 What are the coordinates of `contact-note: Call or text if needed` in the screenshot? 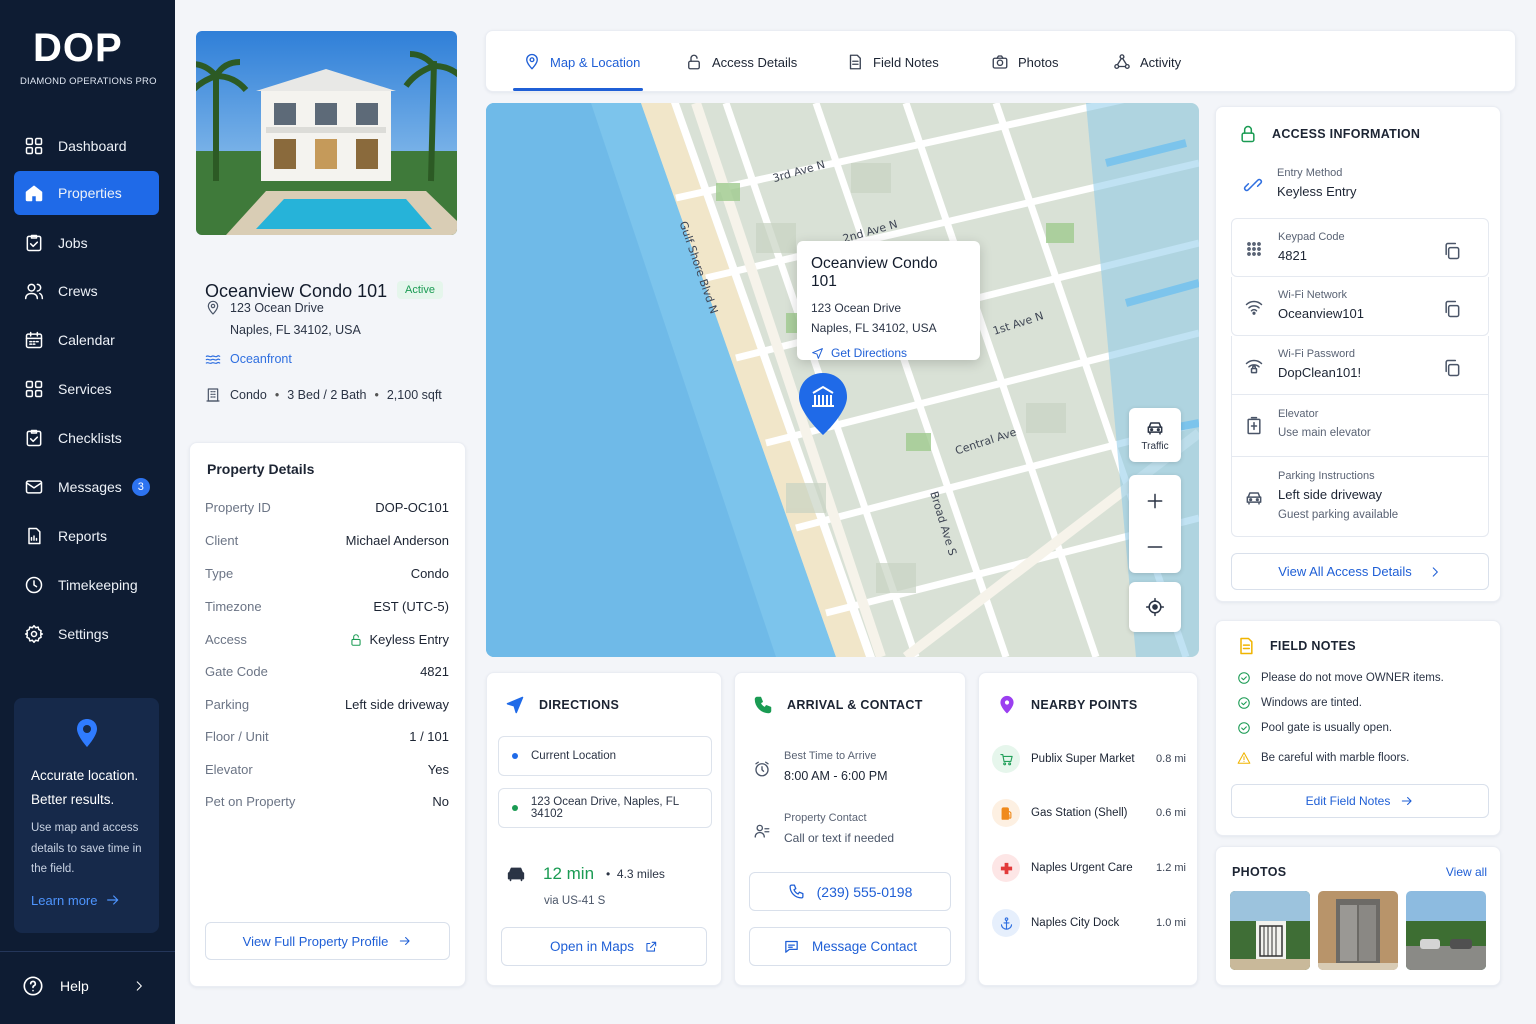 It's located at (839, 838).